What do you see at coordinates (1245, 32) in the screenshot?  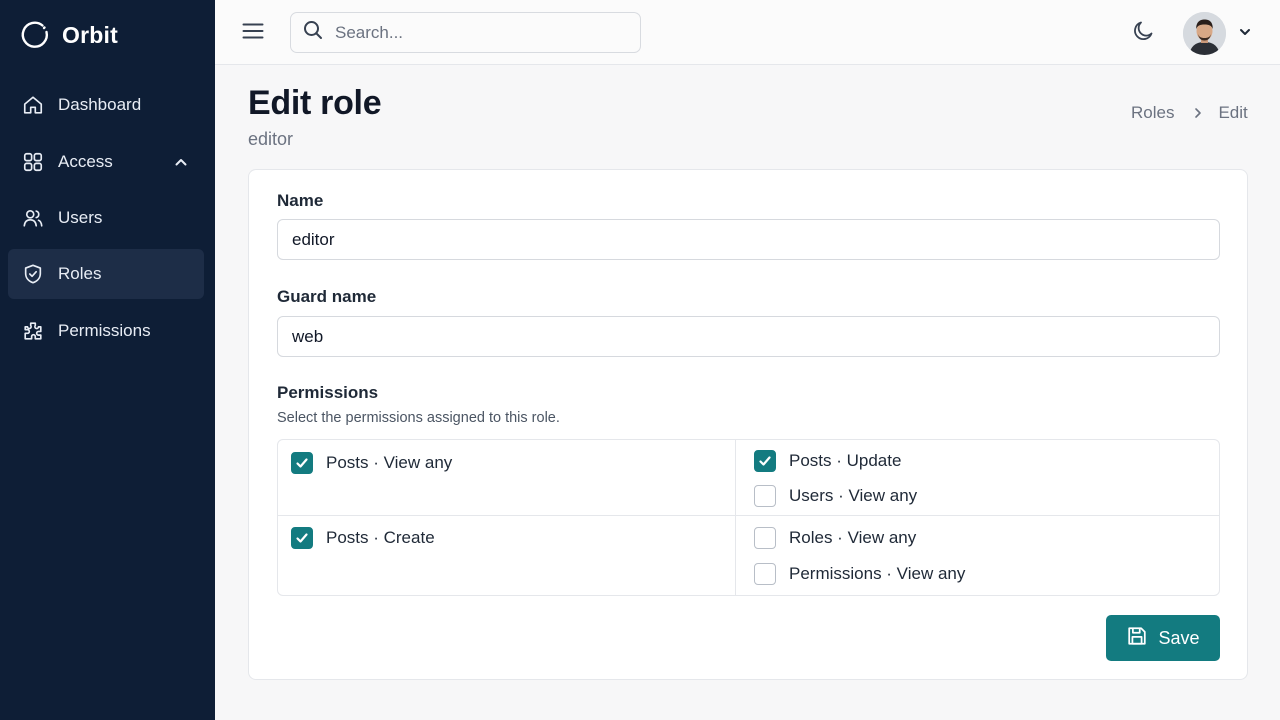 I see `chevron-down-icon` at bounding box center [1245, 32].